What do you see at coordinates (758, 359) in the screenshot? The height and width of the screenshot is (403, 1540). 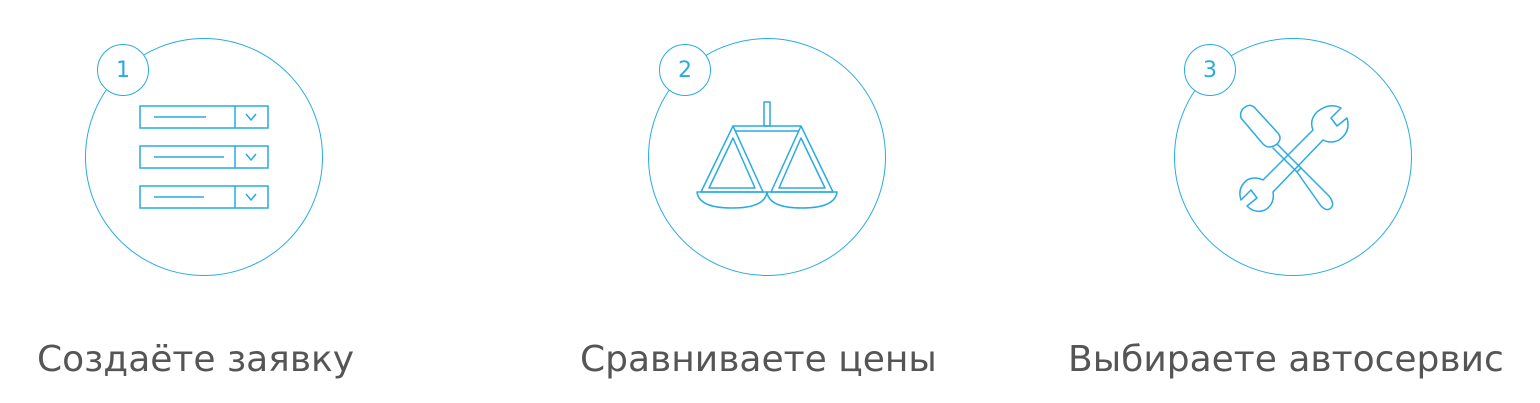 I see `step-label: Сравниваете цены` at bounding box center [758, 359].